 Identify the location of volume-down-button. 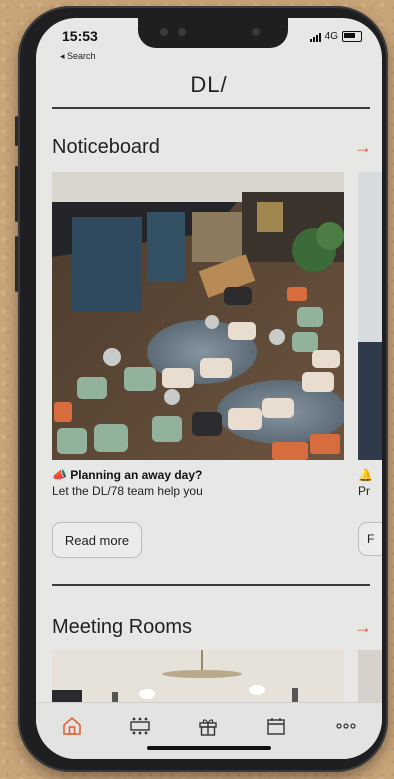
(16, 264).